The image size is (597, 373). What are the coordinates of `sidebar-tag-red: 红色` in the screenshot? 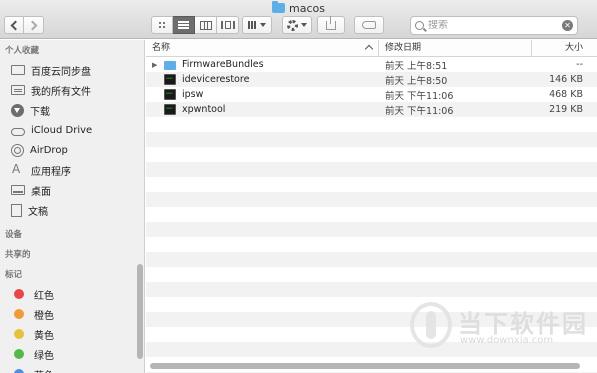 It's located at (72, 294).